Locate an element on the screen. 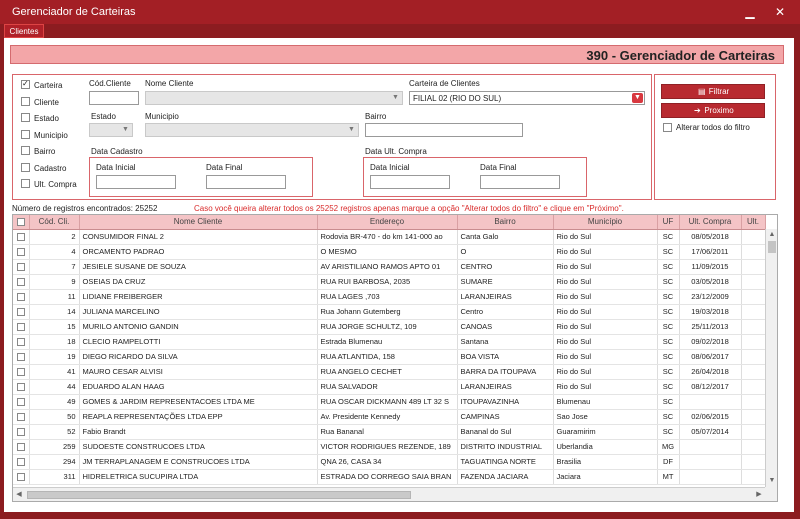  table-cell: RUA OSCAR DICKMANN 489 LT 32 S is located at coordinates (387, 402).